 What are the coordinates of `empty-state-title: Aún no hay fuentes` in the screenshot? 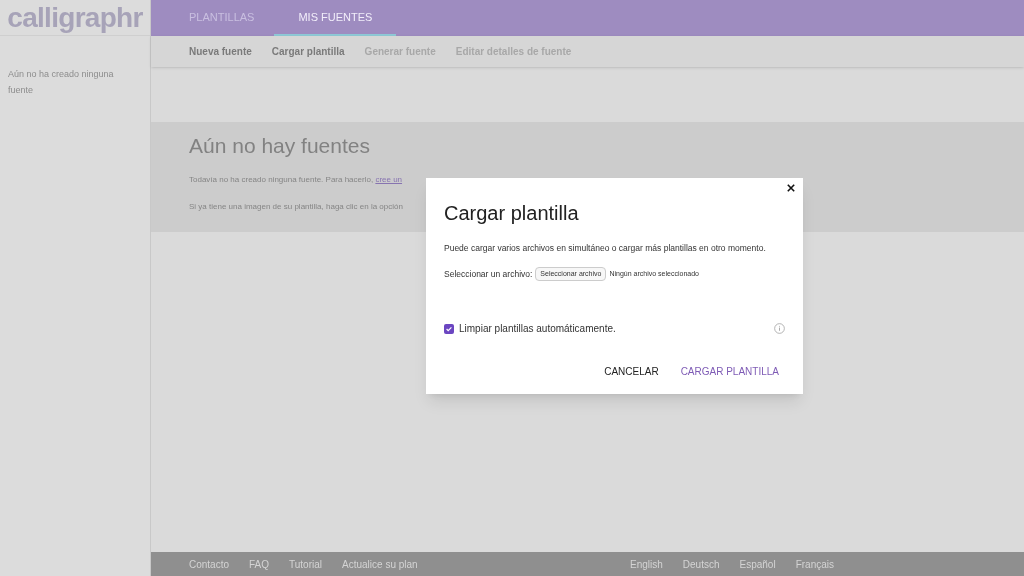 It's located at (280, 146).